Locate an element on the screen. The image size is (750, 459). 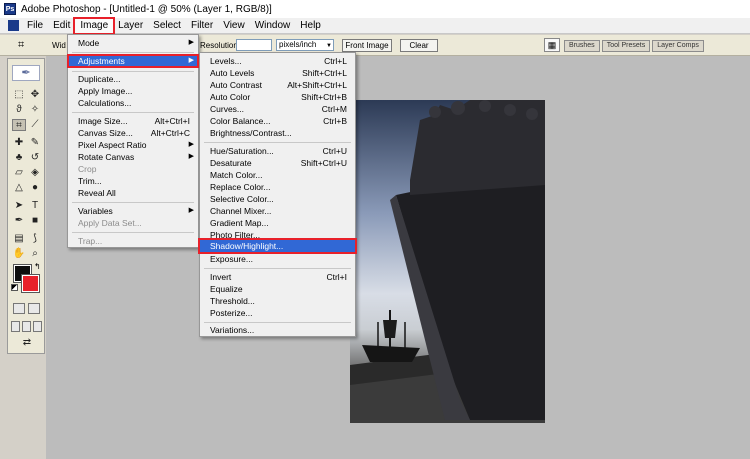
menu-edit: Edit is located at coordinates (61, 26).